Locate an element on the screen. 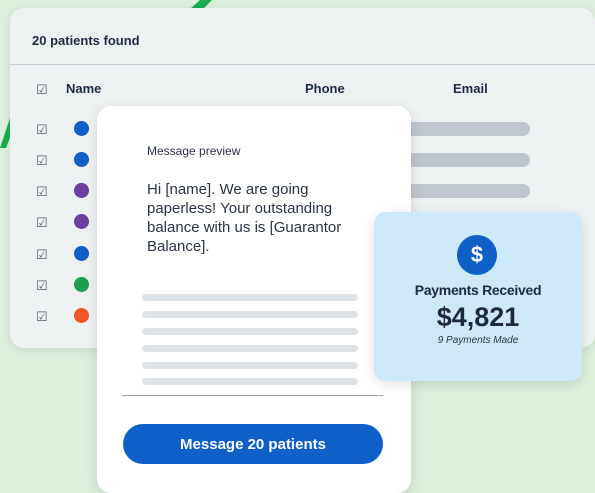 This screenshot has width=595, height=493. payments-amount: $4,821 is located at coordinates (478, 317).